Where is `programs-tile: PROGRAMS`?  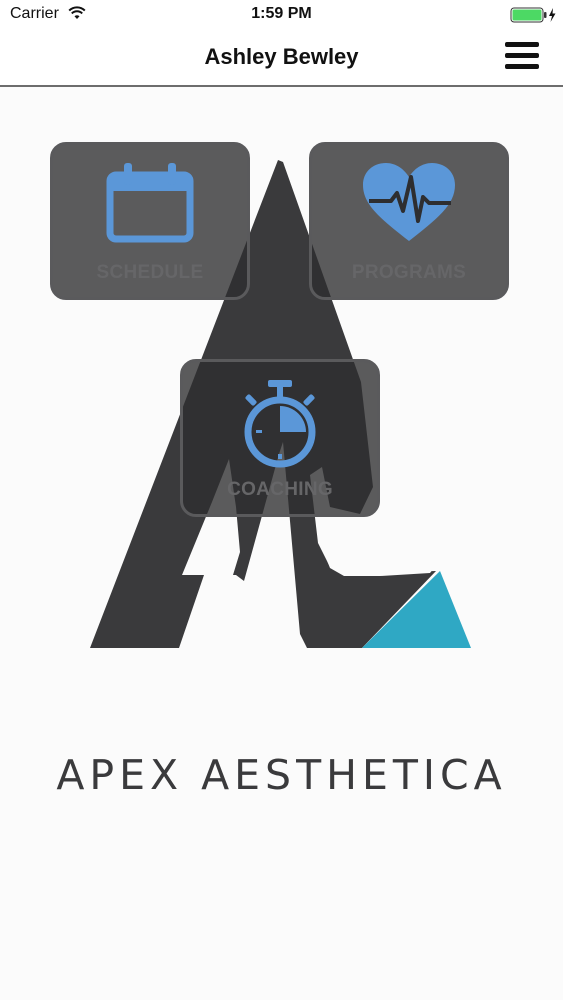
programs-tile: PROGRAMS is located at coordinates (409, 221).